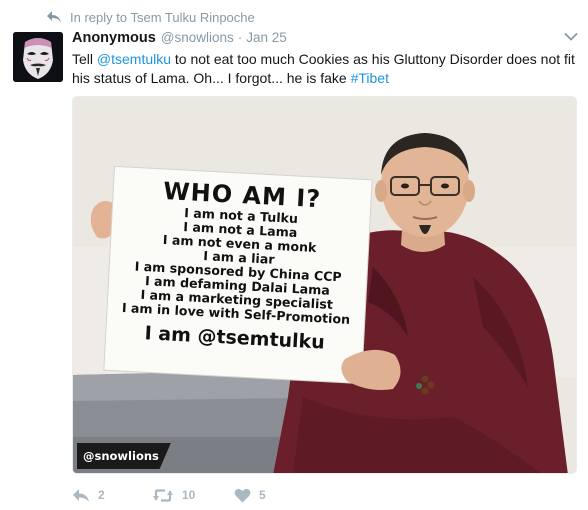  I want to click on reply-icon, so click(81, 495).